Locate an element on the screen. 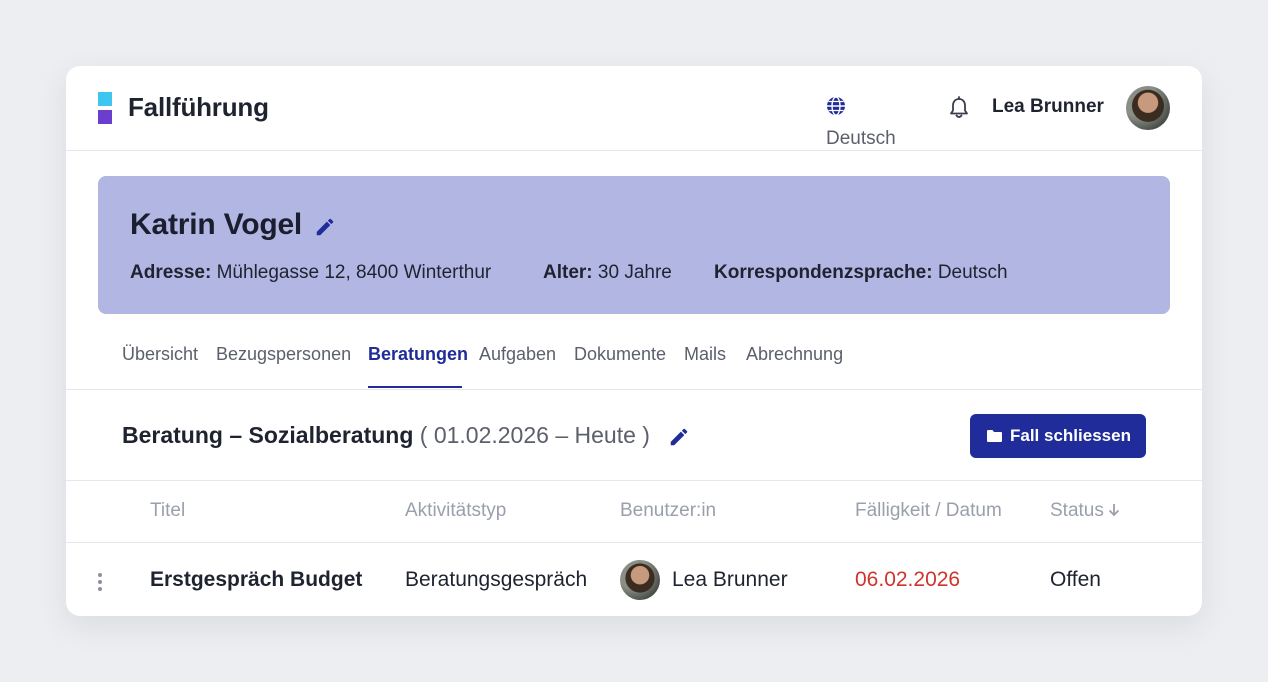 Image resolution: width=1268 pixels, height=682 pixels. age-item: Alter: 30 Jahre is located at coordinates (607, 273).